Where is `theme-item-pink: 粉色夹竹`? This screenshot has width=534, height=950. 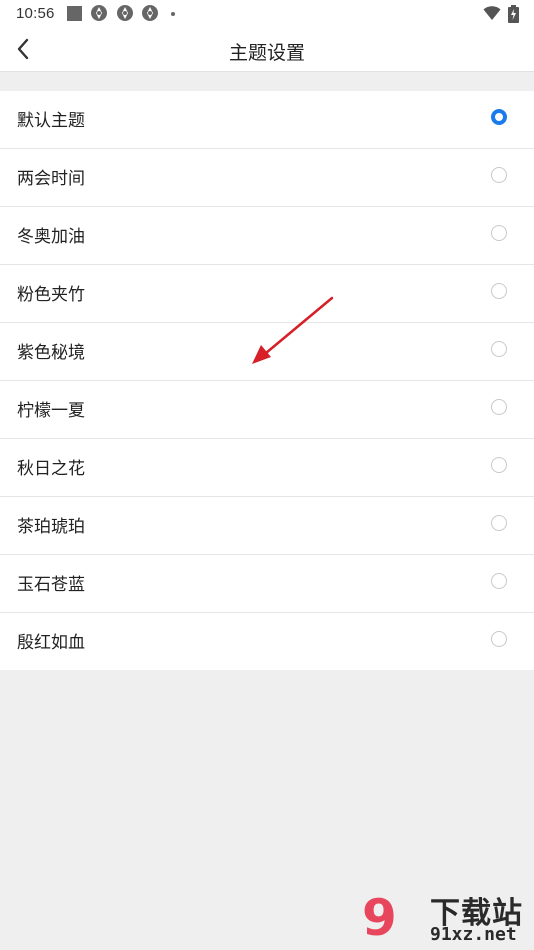 theme-item-pink: 粉色夹竹 is located at coordinates (267, 294).